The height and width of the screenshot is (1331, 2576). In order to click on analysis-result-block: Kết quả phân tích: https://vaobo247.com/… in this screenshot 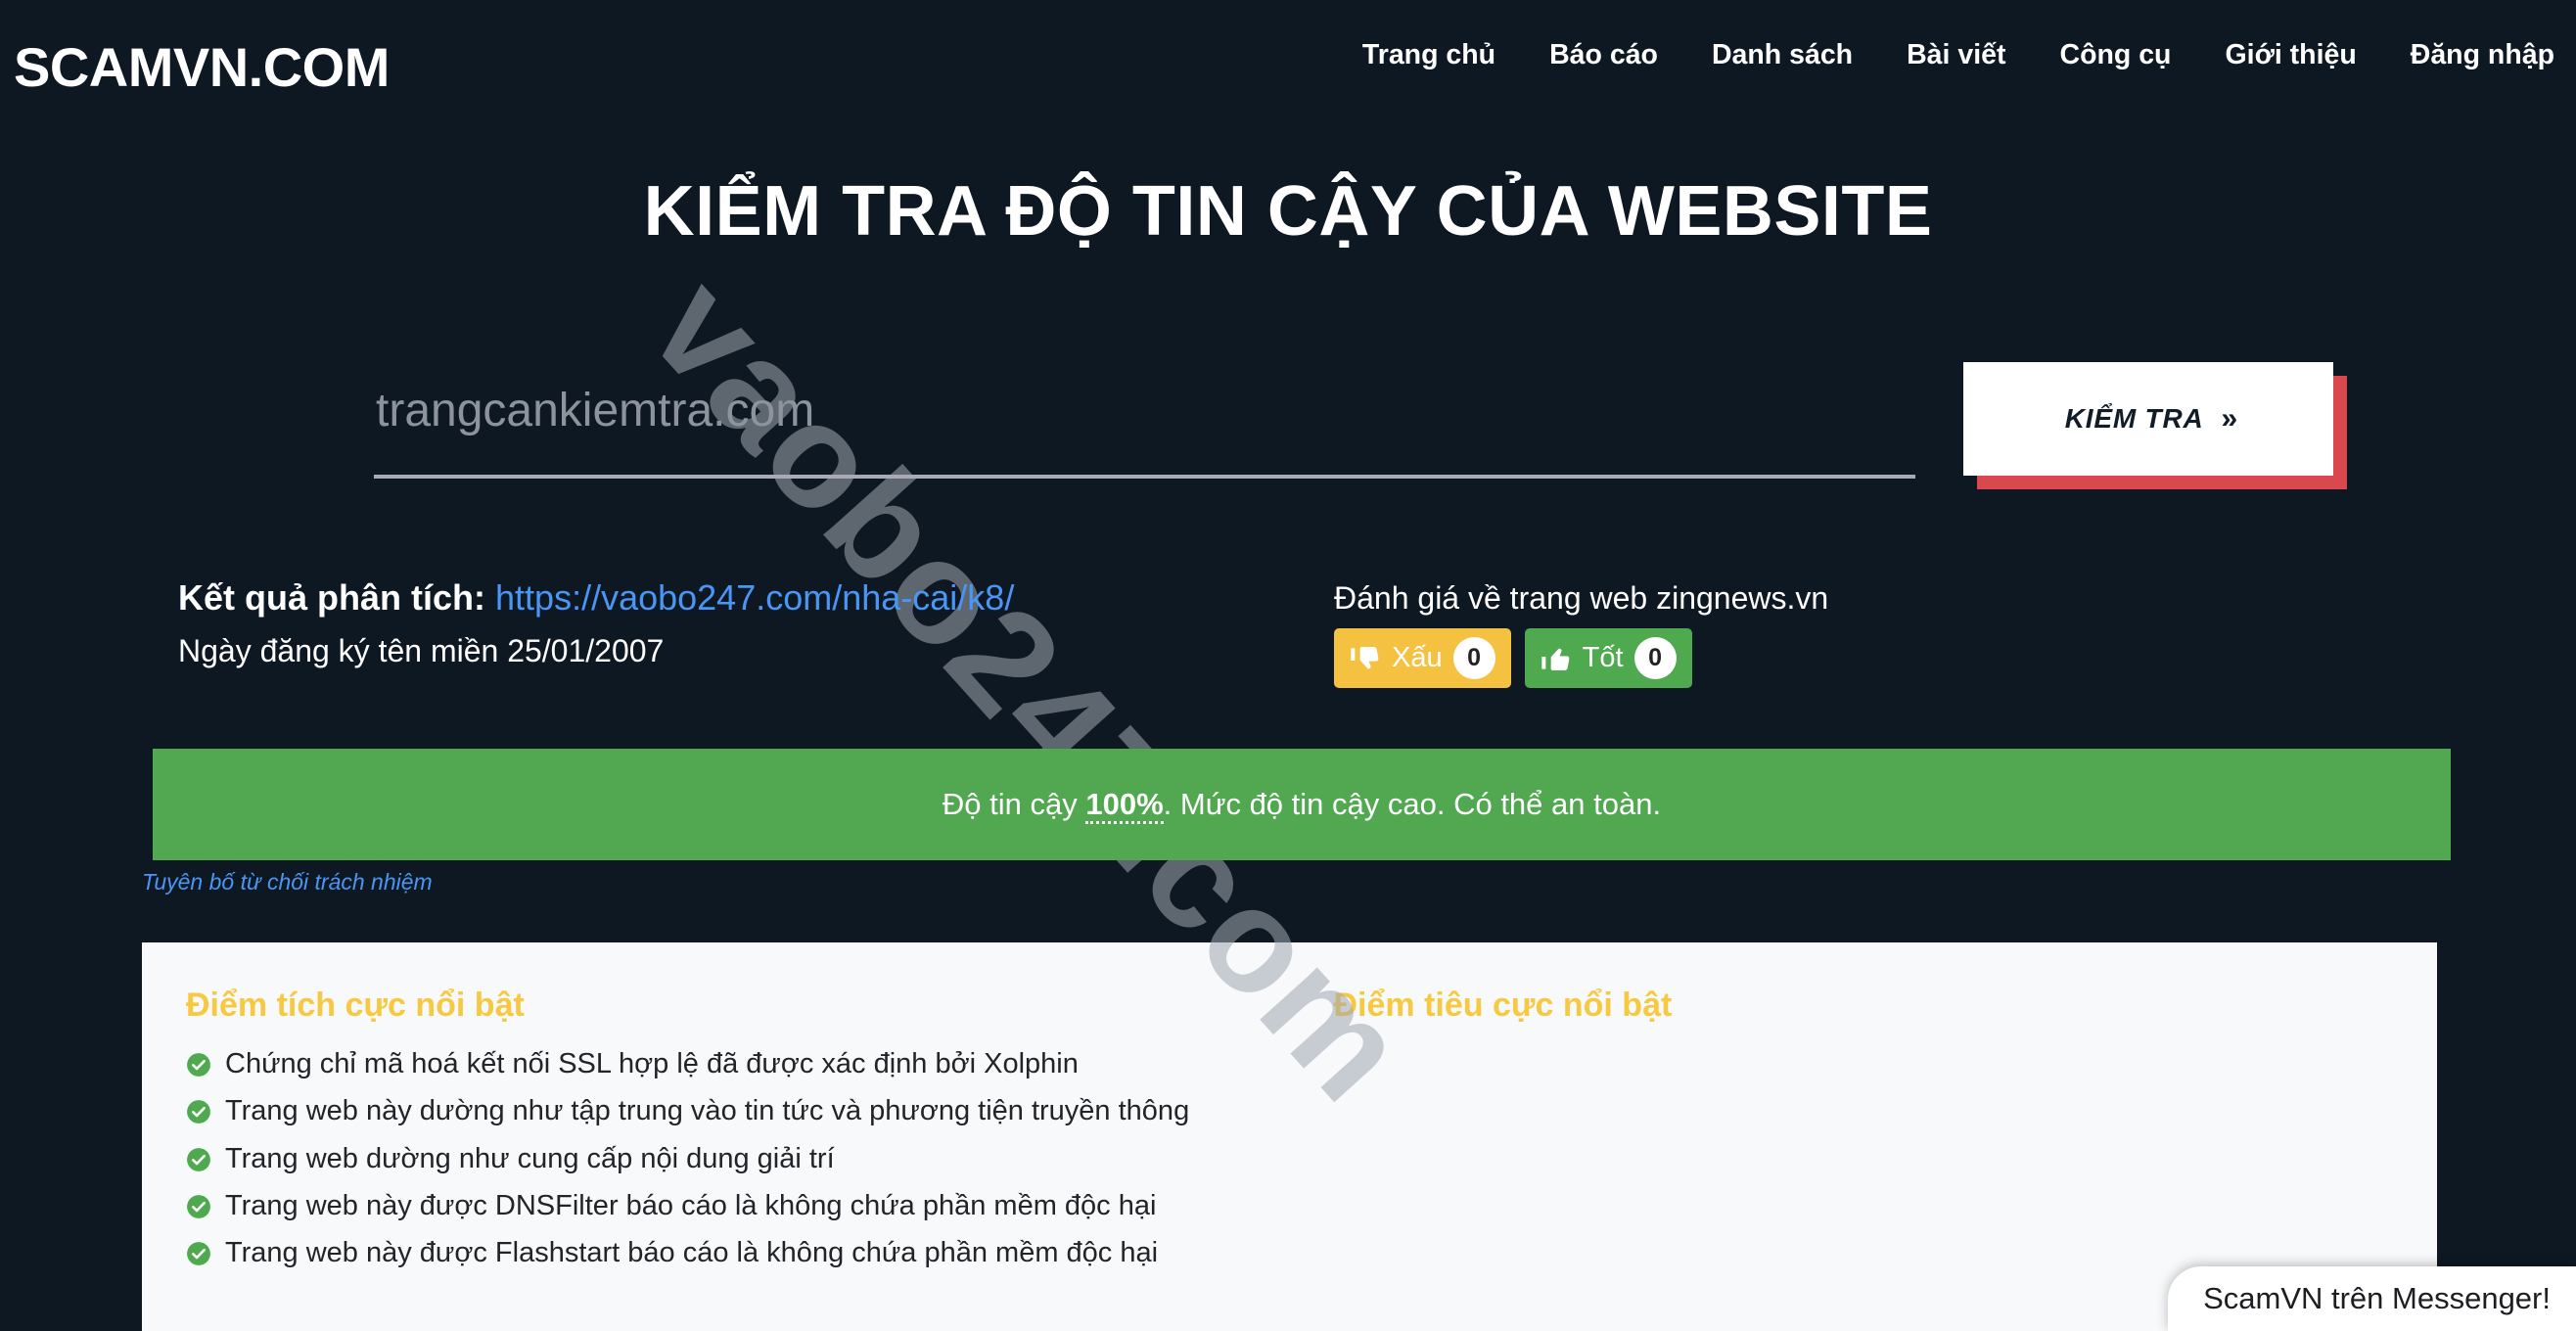, I will do `click(596, 622)`.